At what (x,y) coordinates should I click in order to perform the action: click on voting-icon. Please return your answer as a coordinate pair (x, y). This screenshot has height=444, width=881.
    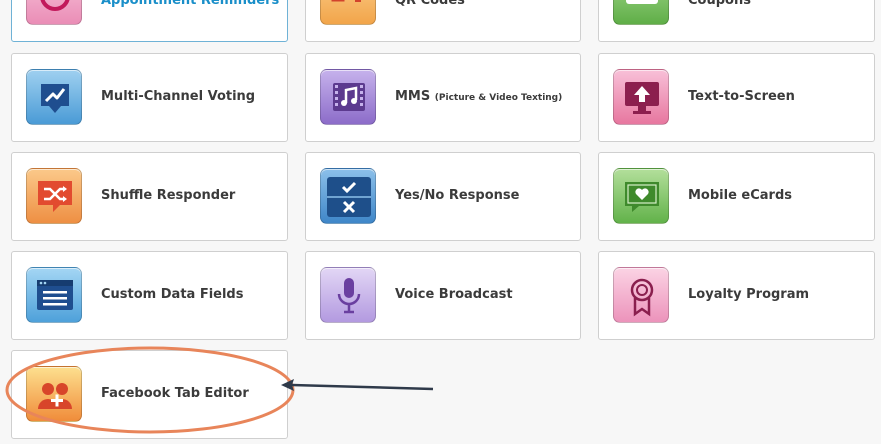
    Looking at the image, I should click on (54, 97).